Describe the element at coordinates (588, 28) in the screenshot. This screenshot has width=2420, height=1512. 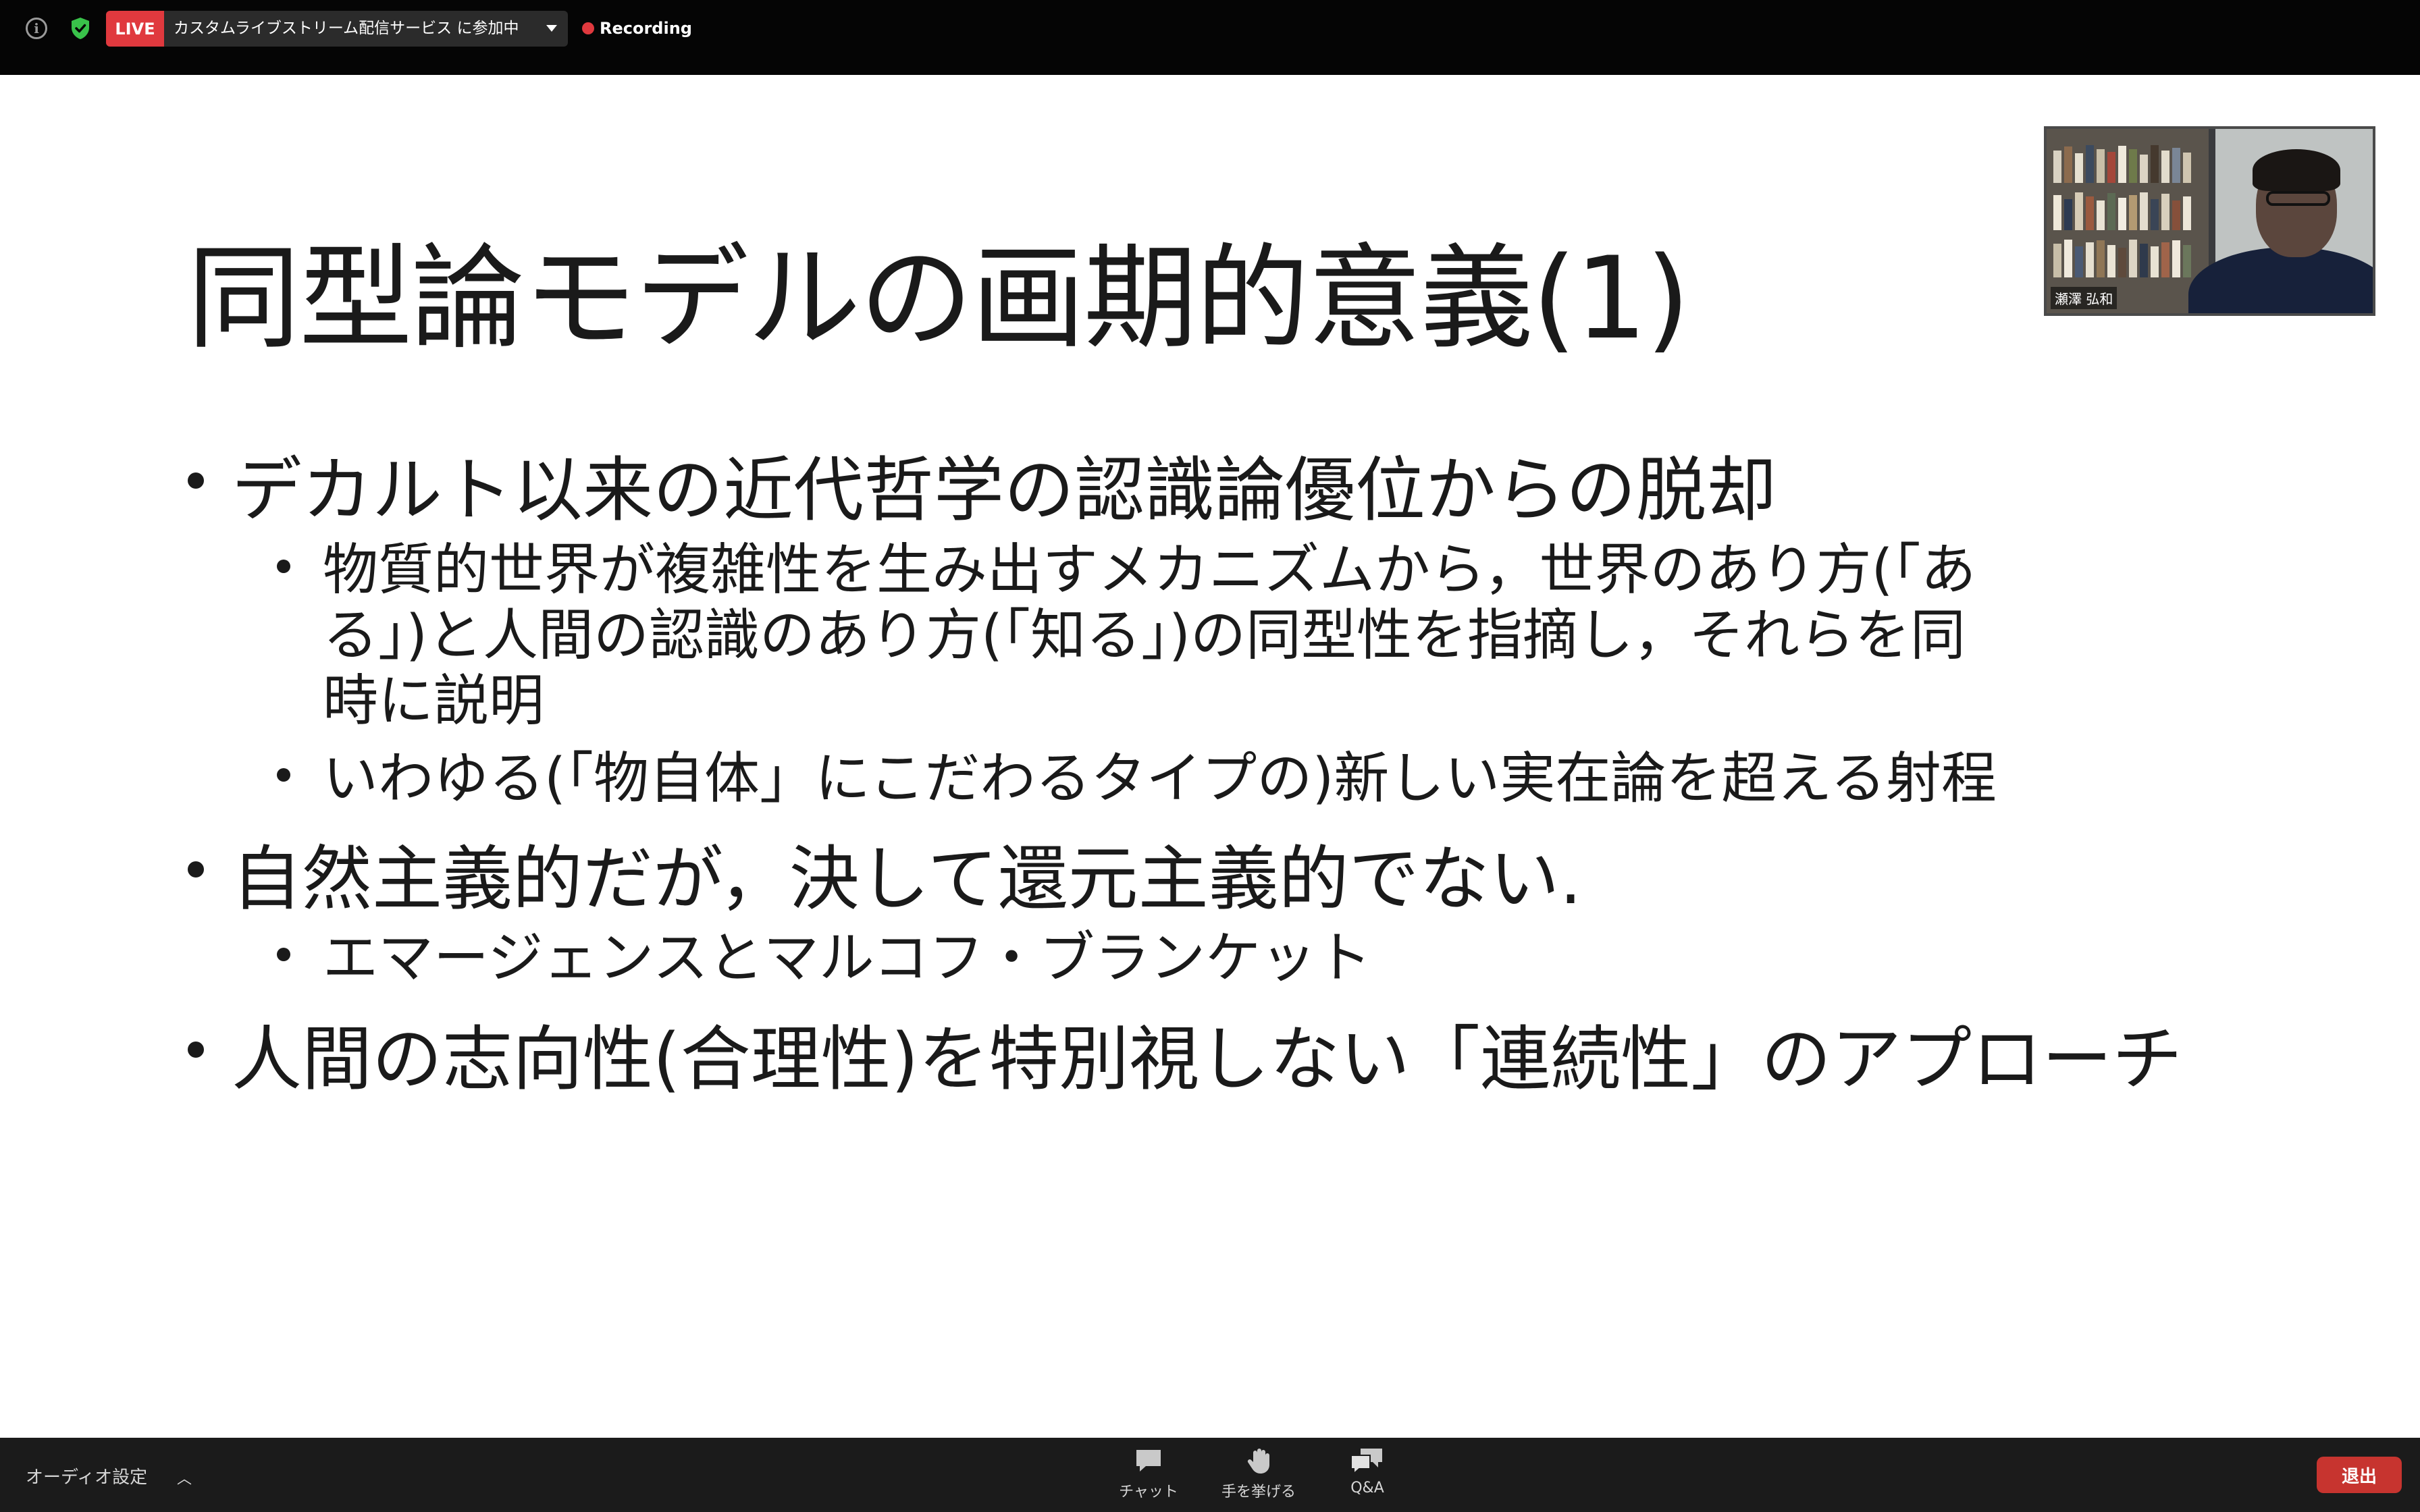
I see `recording-dot-icon` at that location.